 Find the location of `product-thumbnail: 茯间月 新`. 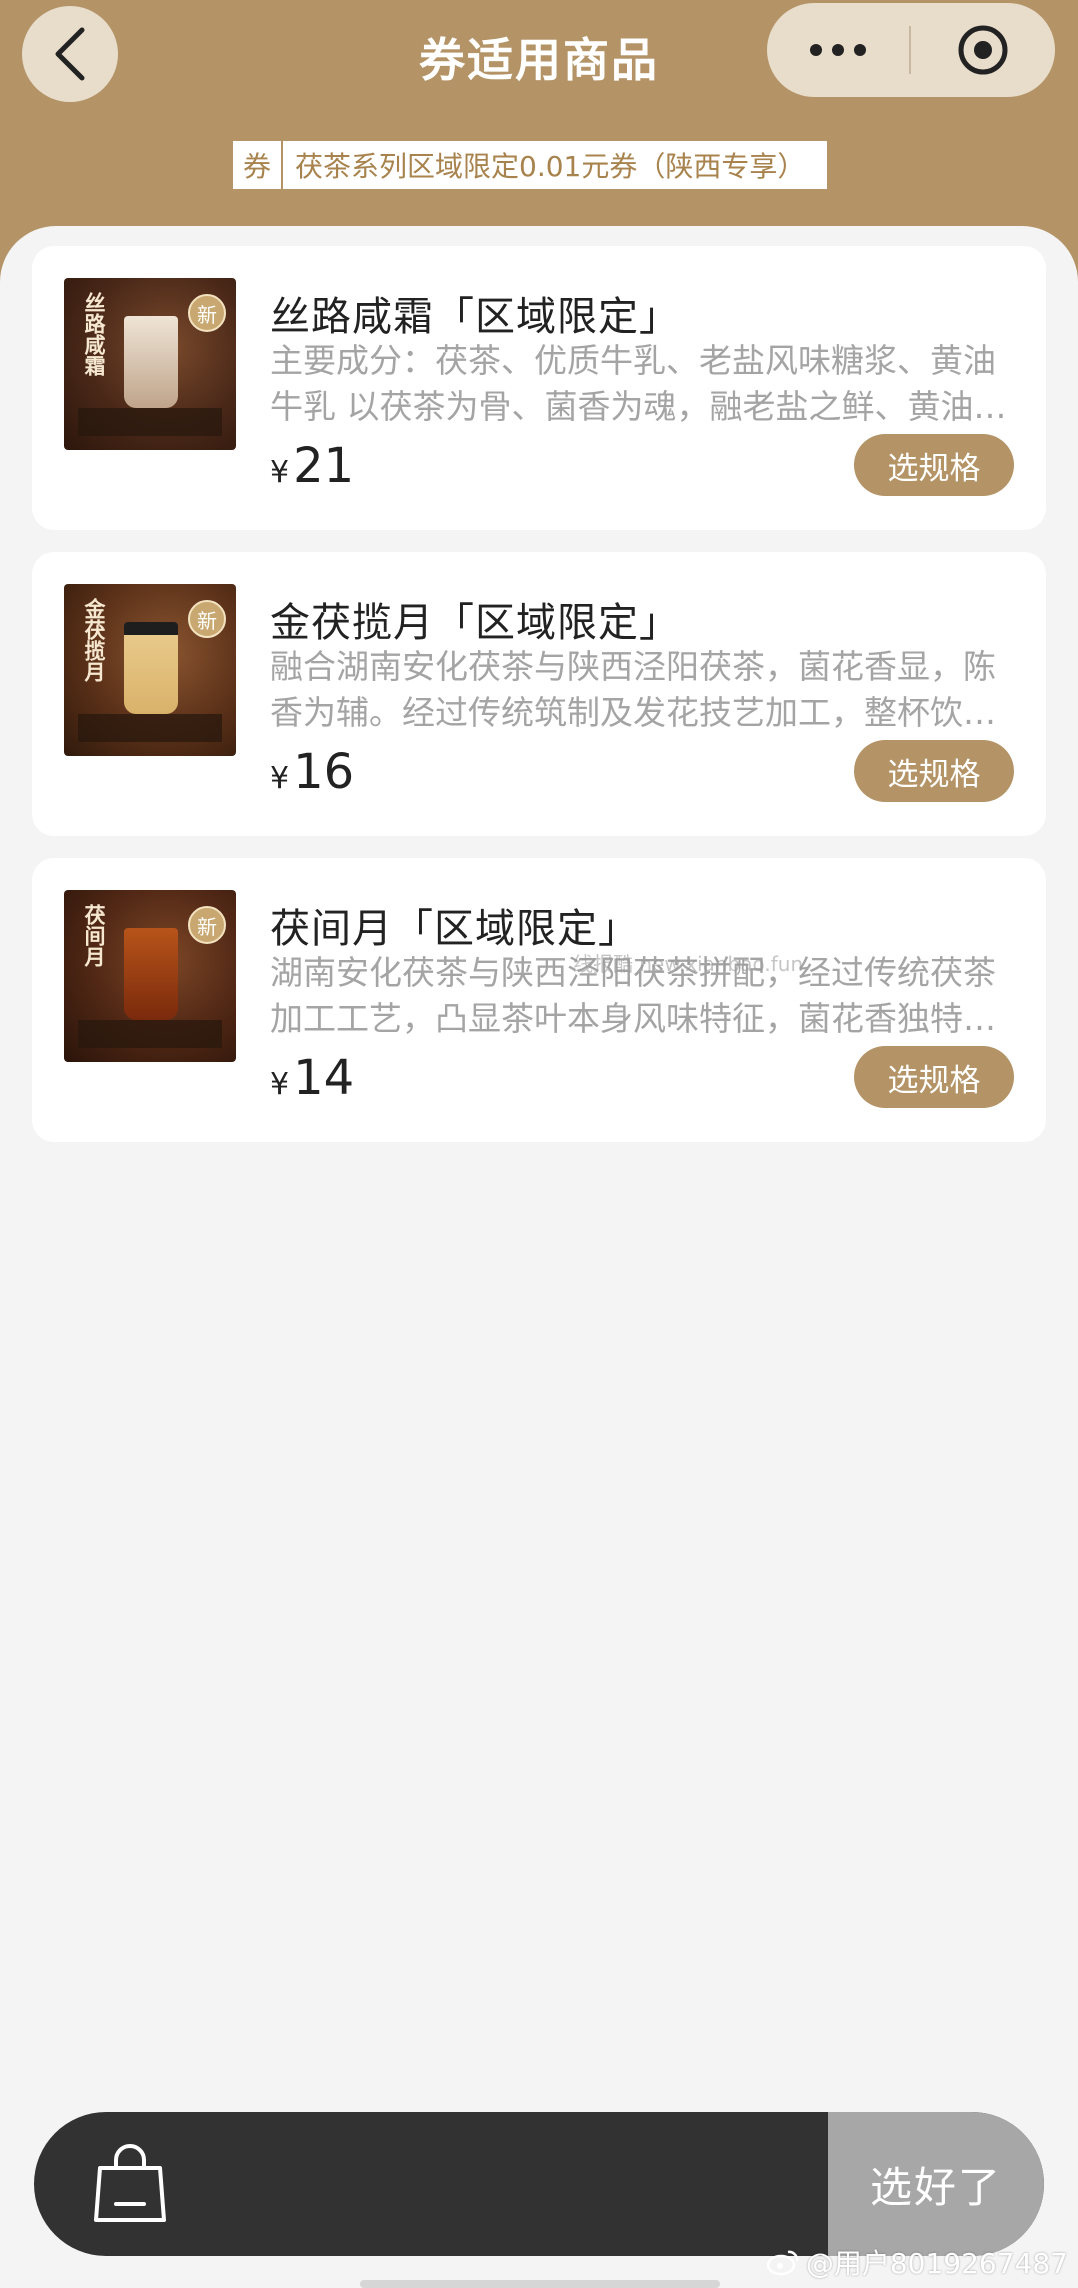

product-thumbnail: 茯间月 新 is located at coordinates (150, 976).